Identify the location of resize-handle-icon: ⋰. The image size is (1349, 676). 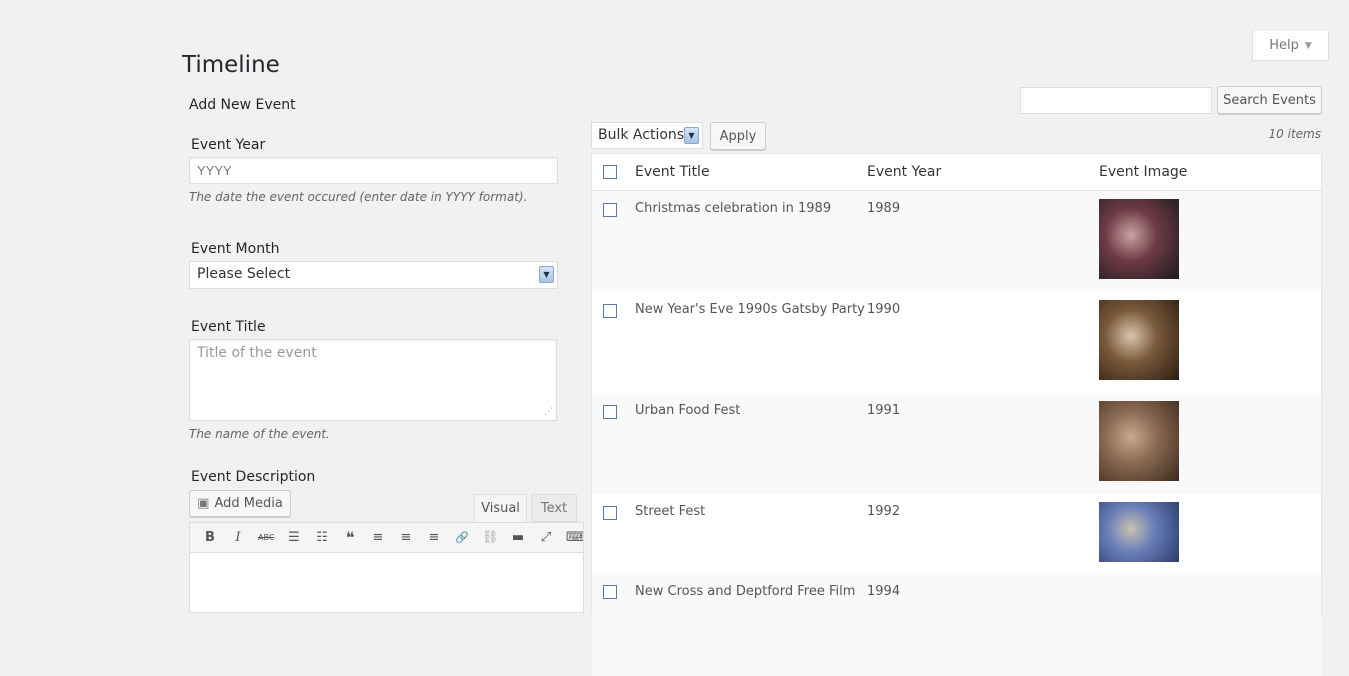
(548, 412).